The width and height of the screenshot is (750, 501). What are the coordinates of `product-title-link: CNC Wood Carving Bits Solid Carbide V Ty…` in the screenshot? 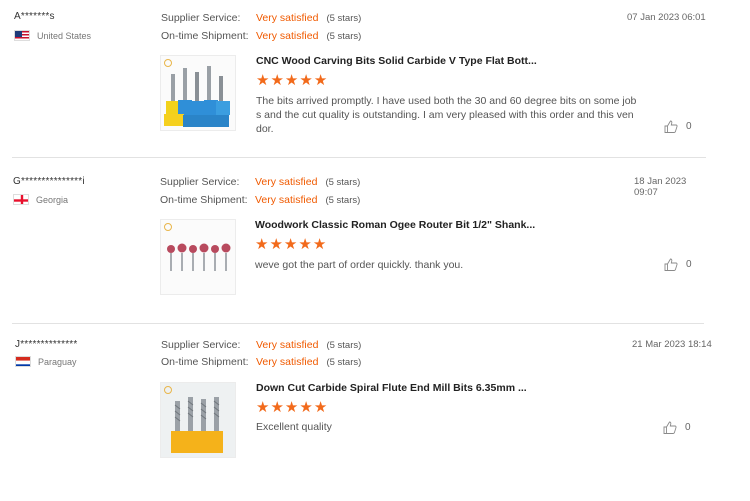 It's located at (396, 61).